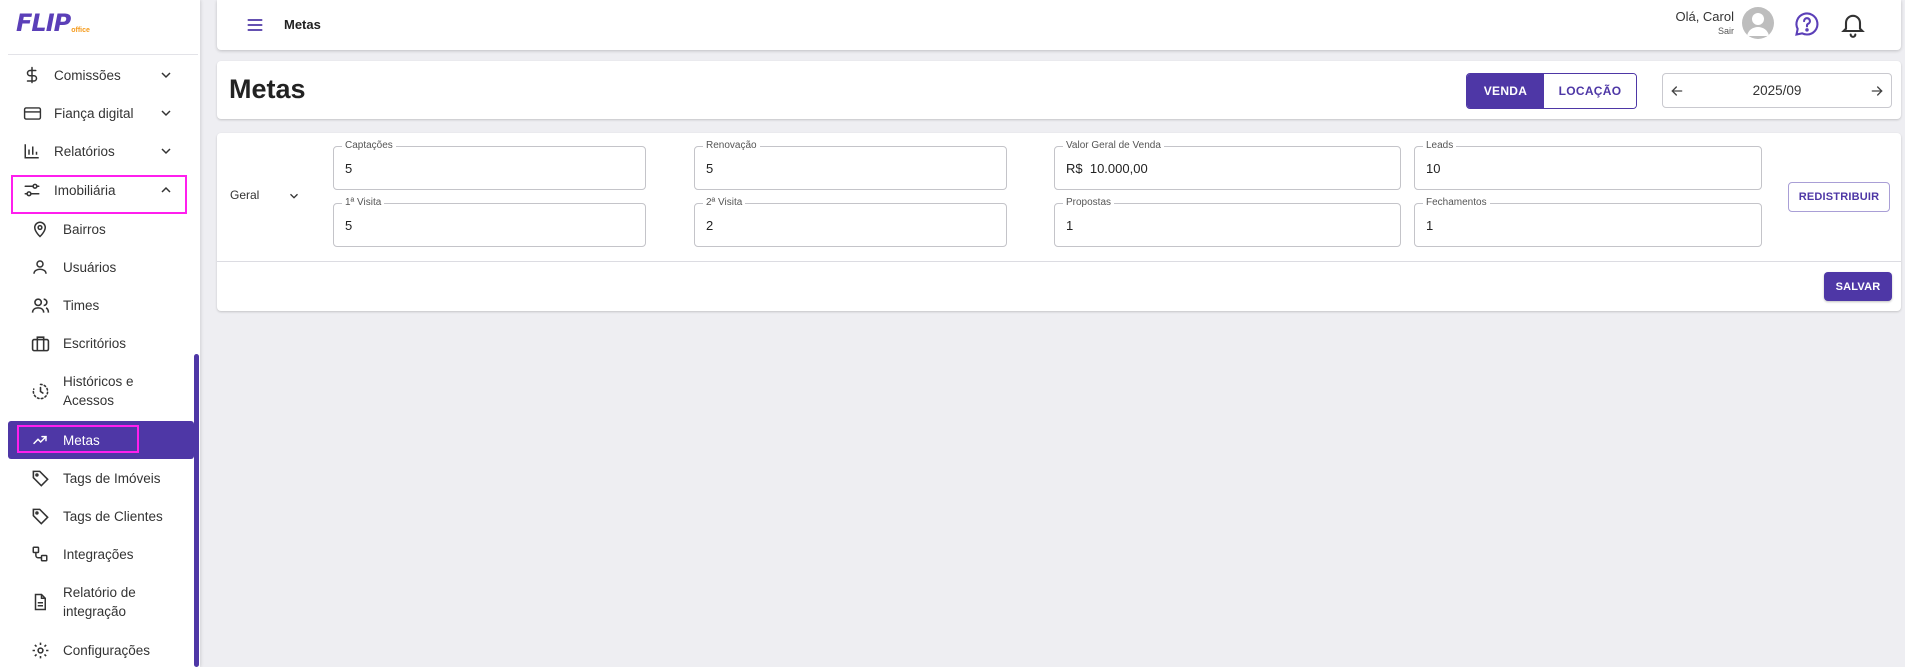 The width and height of the screenshot is (1905, 667). Describe the element at coordinates (1440, 146) in the screenshot. I see `field-label: Leads` at that location.